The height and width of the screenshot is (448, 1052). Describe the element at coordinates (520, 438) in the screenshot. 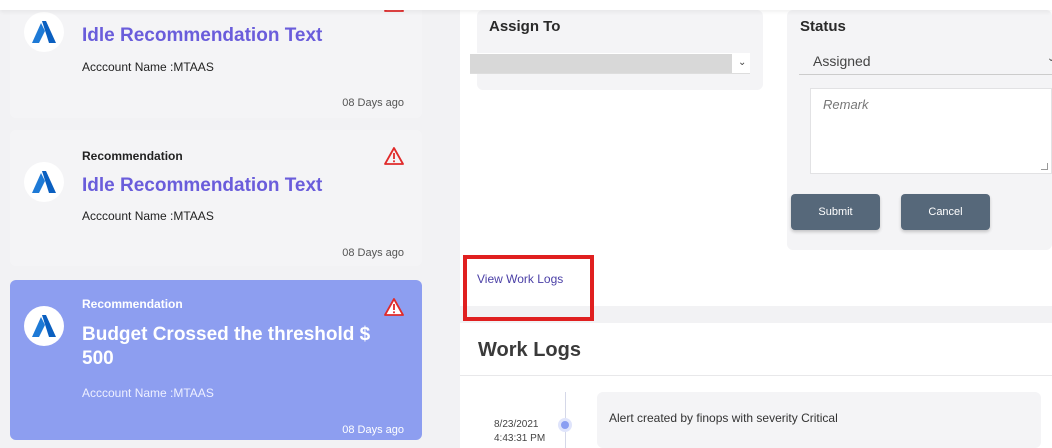

I see `log-time: 4:43:31 PM` at that location.